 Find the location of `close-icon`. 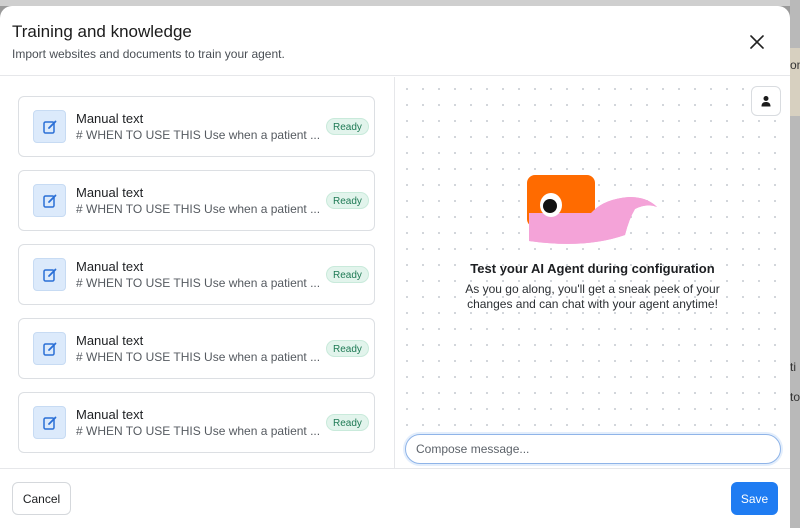

close-icon is located at coordinates (757, 42).